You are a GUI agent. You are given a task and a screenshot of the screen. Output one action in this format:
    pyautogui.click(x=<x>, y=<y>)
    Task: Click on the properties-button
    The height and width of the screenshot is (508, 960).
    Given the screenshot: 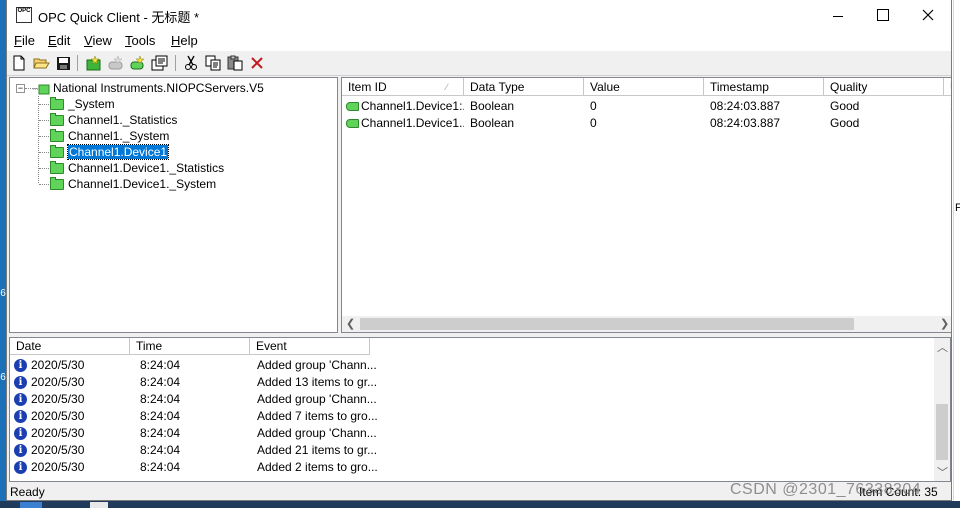 What is the action you would take?
    pyautogui.click(x=159, y=63)
    